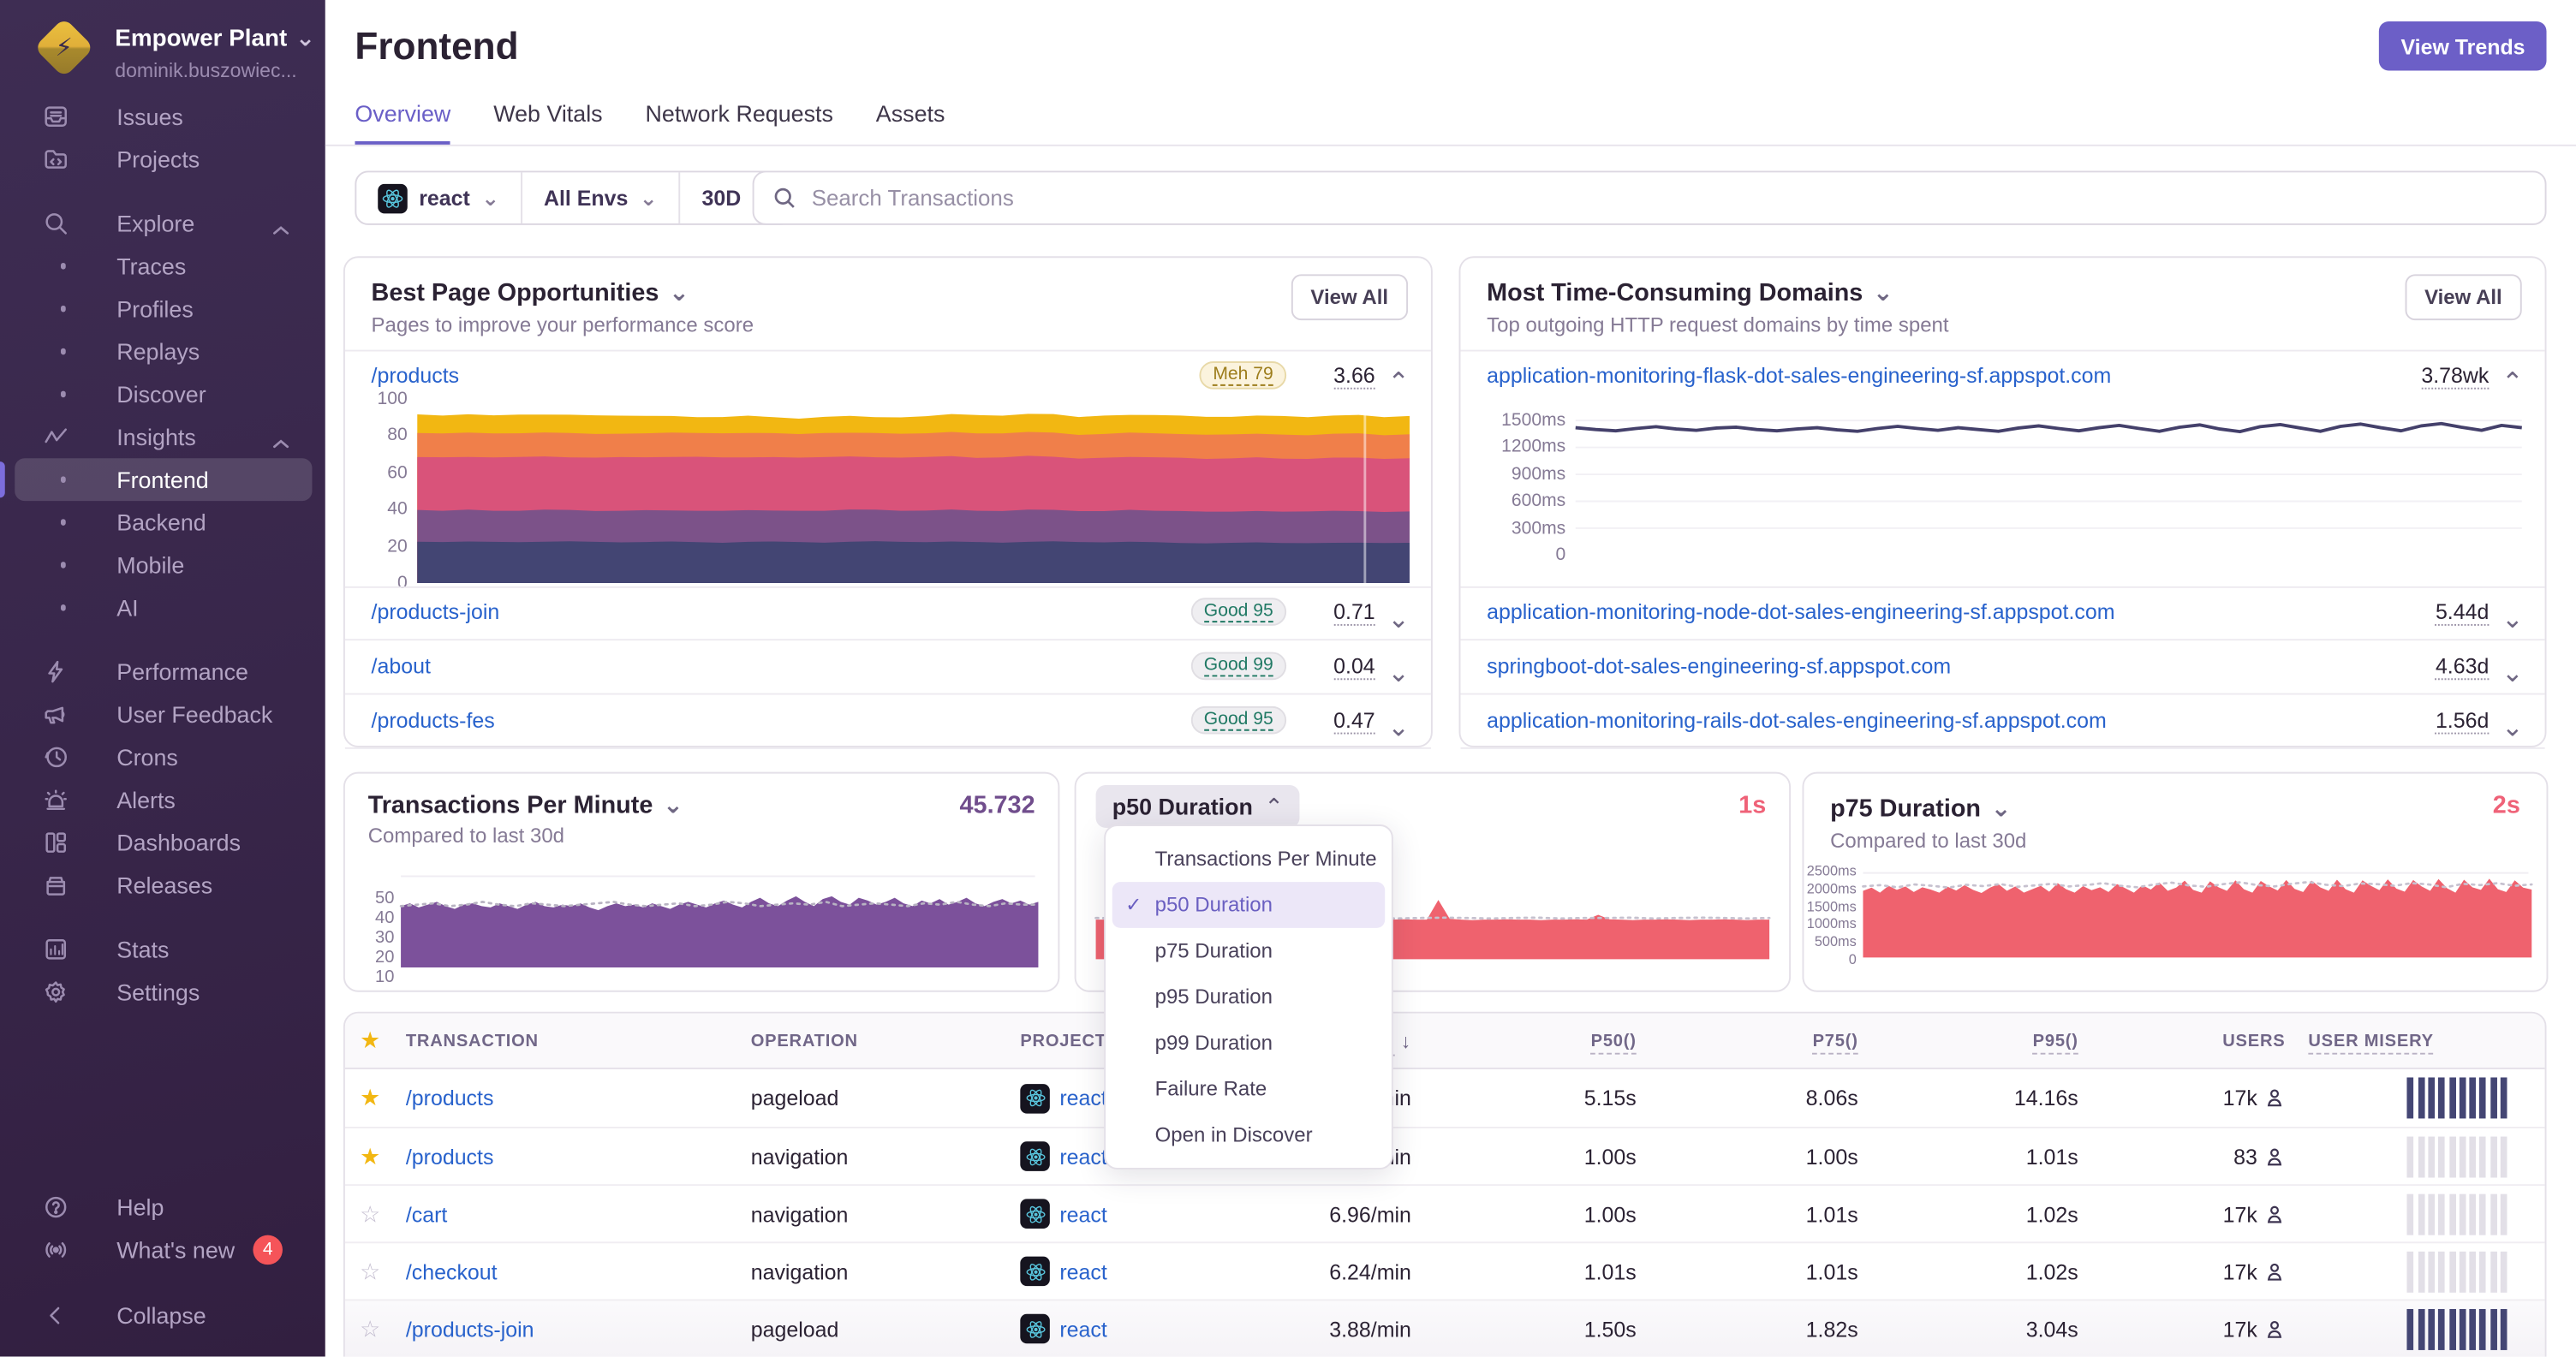 The height and width of the screenshot is (1357, 2576). What do you see at coordinates (1354, 612) in the screenshot?
I see `page-value: 0.71` at bounding box center [1354, 612].